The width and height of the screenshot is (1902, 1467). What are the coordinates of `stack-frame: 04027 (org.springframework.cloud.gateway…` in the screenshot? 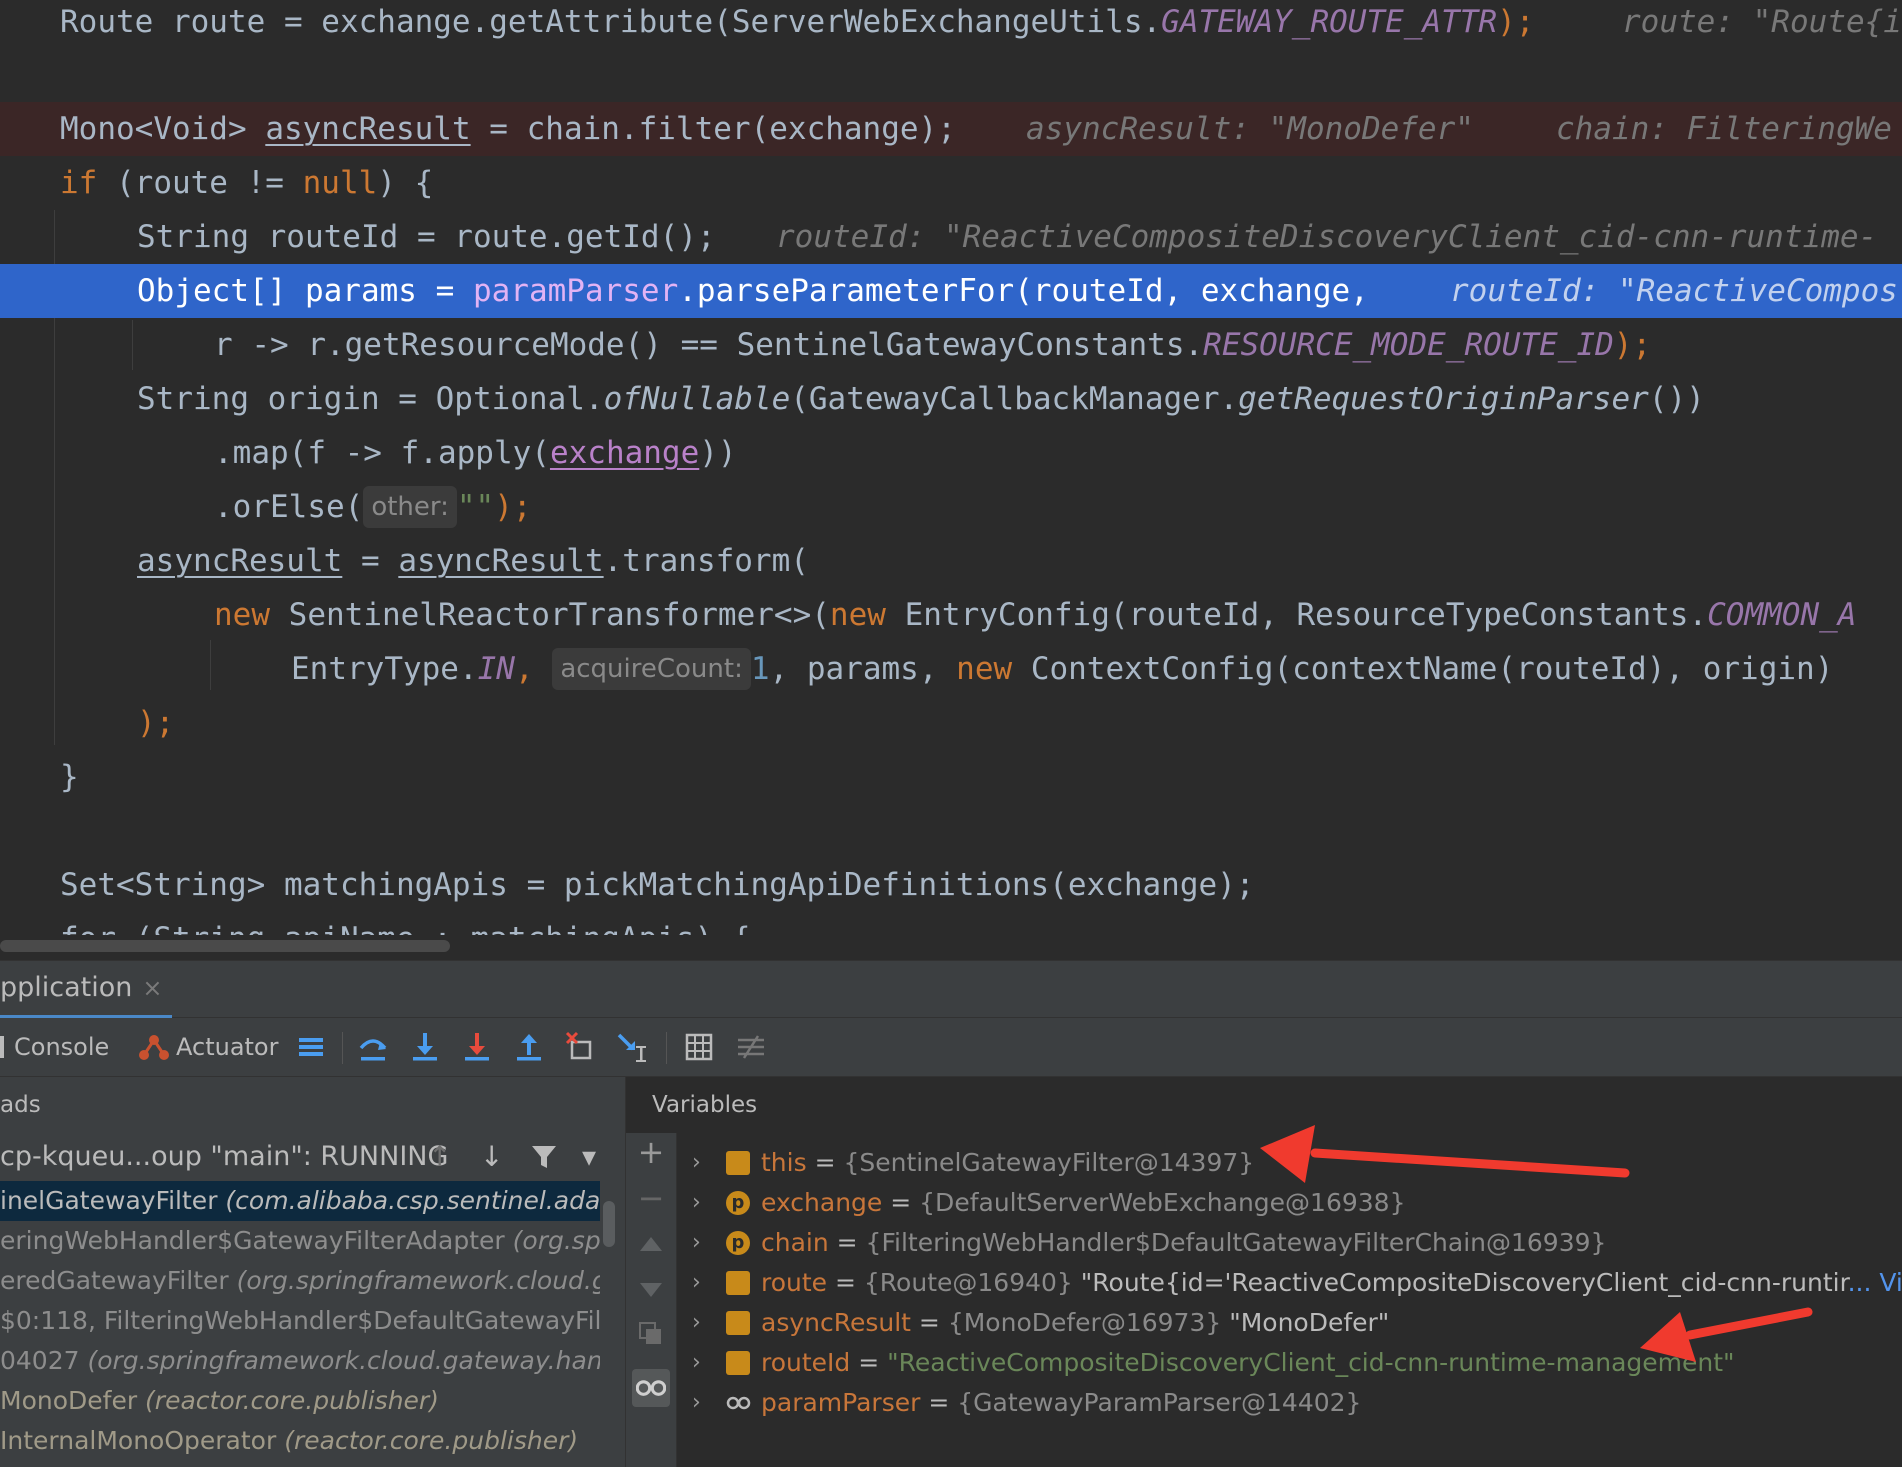 It's located at (300, 1361).